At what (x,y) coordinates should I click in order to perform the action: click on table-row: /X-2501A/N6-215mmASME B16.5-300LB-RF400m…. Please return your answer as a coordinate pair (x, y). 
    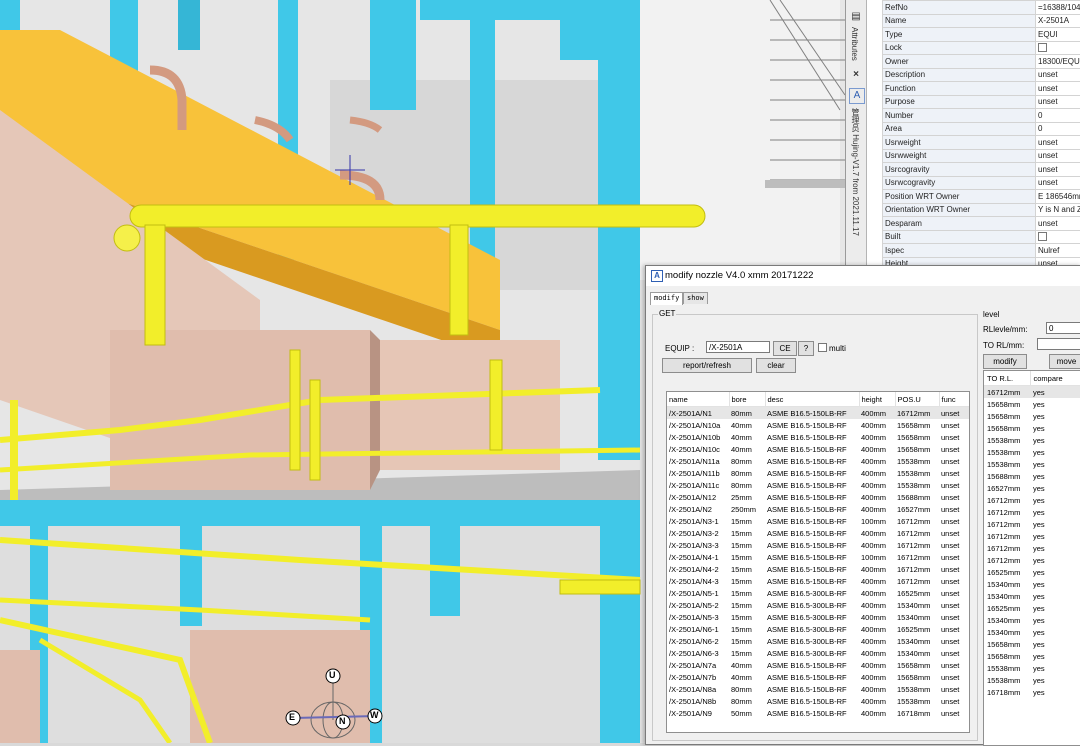
    Looking at the image, I should click on (818, 641).